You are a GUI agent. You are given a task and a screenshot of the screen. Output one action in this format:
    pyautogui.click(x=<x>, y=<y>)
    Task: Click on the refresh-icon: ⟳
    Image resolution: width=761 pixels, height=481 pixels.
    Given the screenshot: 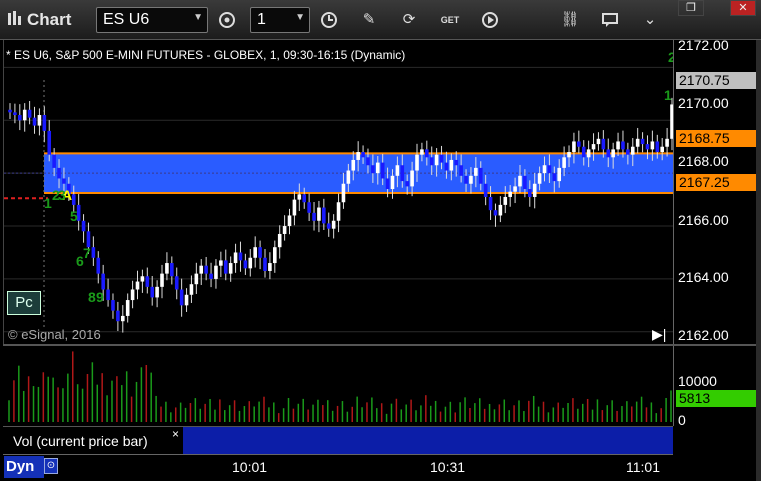 What is the action you would take?
    pyautogui.click(x=409, y=20)
    